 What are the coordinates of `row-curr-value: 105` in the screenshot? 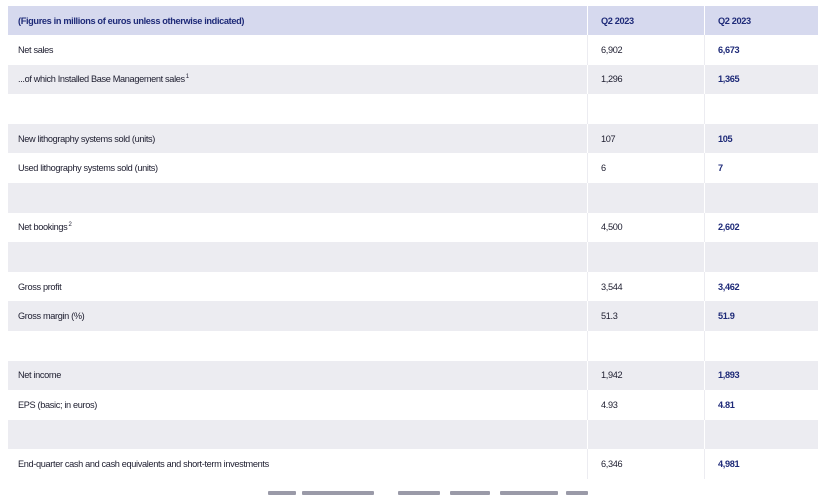 It's located at (761, 138).